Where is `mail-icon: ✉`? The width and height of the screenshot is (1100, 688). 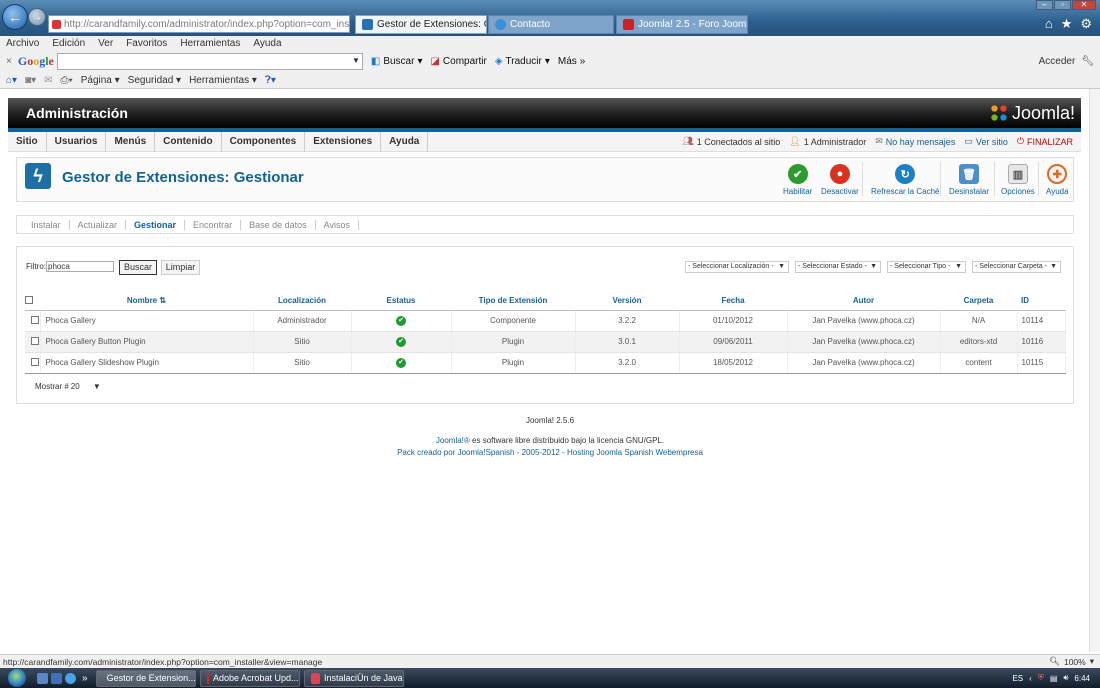 mail-icon: ✉ is located at coordinates (48, 80).